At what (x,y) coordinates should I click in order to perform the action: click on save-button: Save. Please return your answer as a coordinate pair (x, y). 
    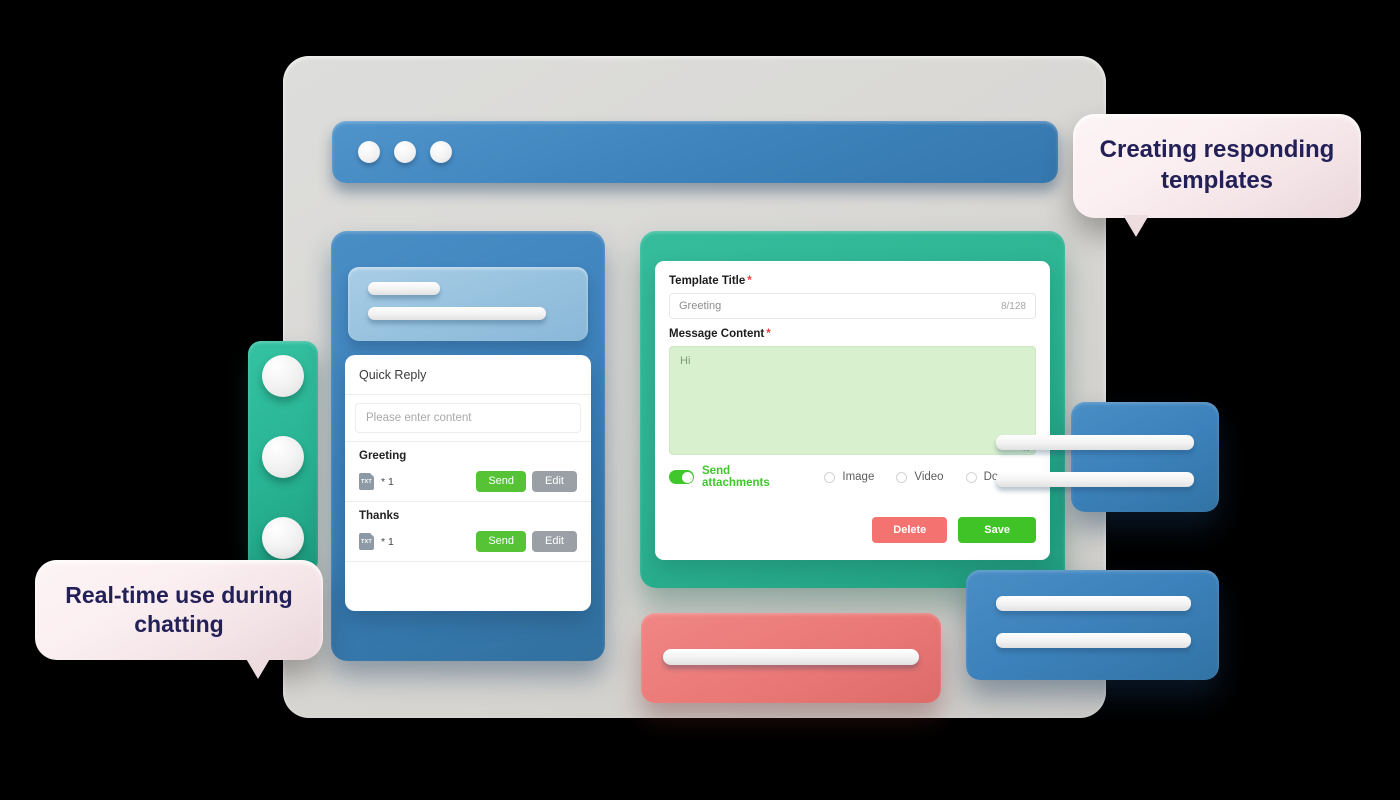
    Looking at the image, I should click on (997, 530).